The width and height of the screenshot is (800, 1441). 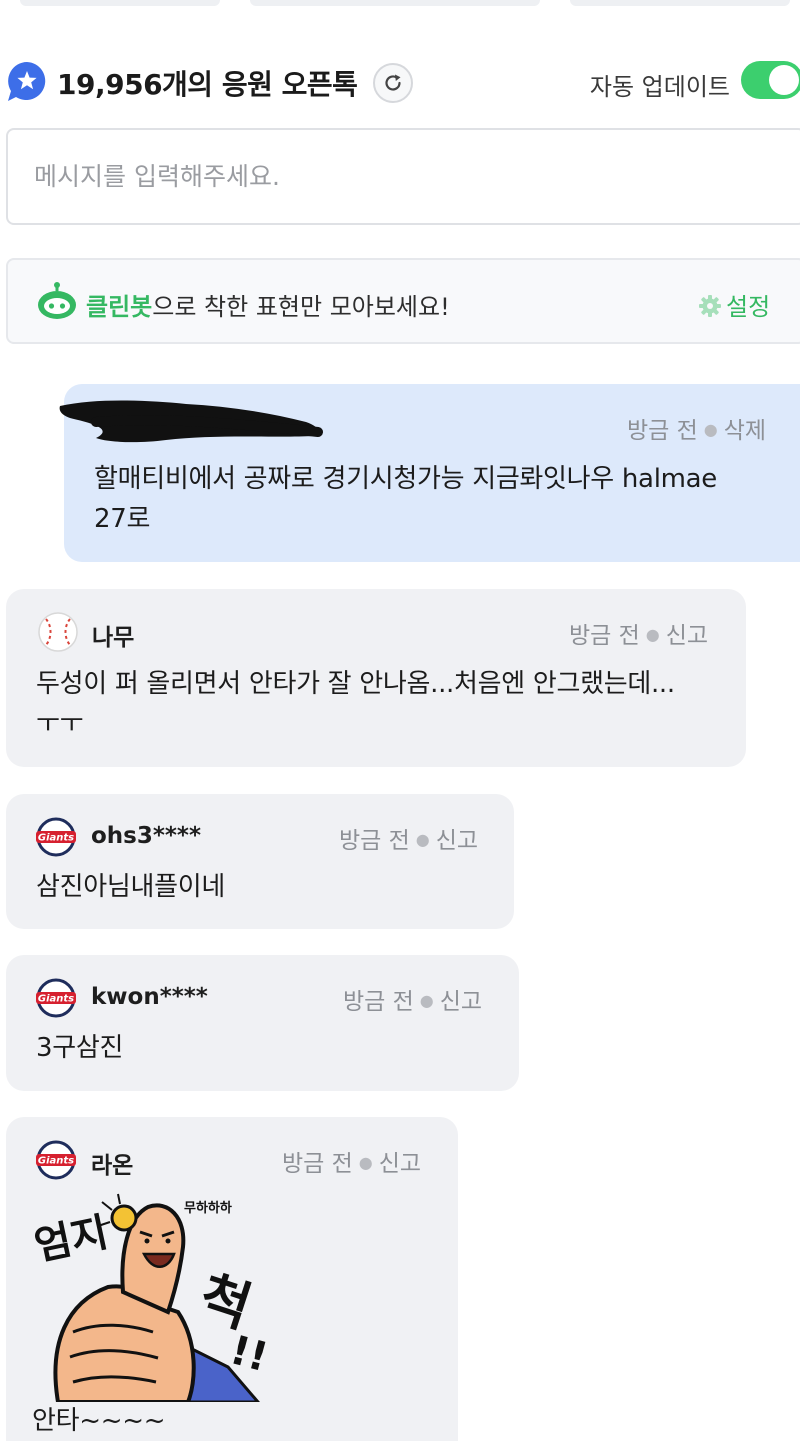 I want to click on nickname: 나무, so click(x=113, y=638).